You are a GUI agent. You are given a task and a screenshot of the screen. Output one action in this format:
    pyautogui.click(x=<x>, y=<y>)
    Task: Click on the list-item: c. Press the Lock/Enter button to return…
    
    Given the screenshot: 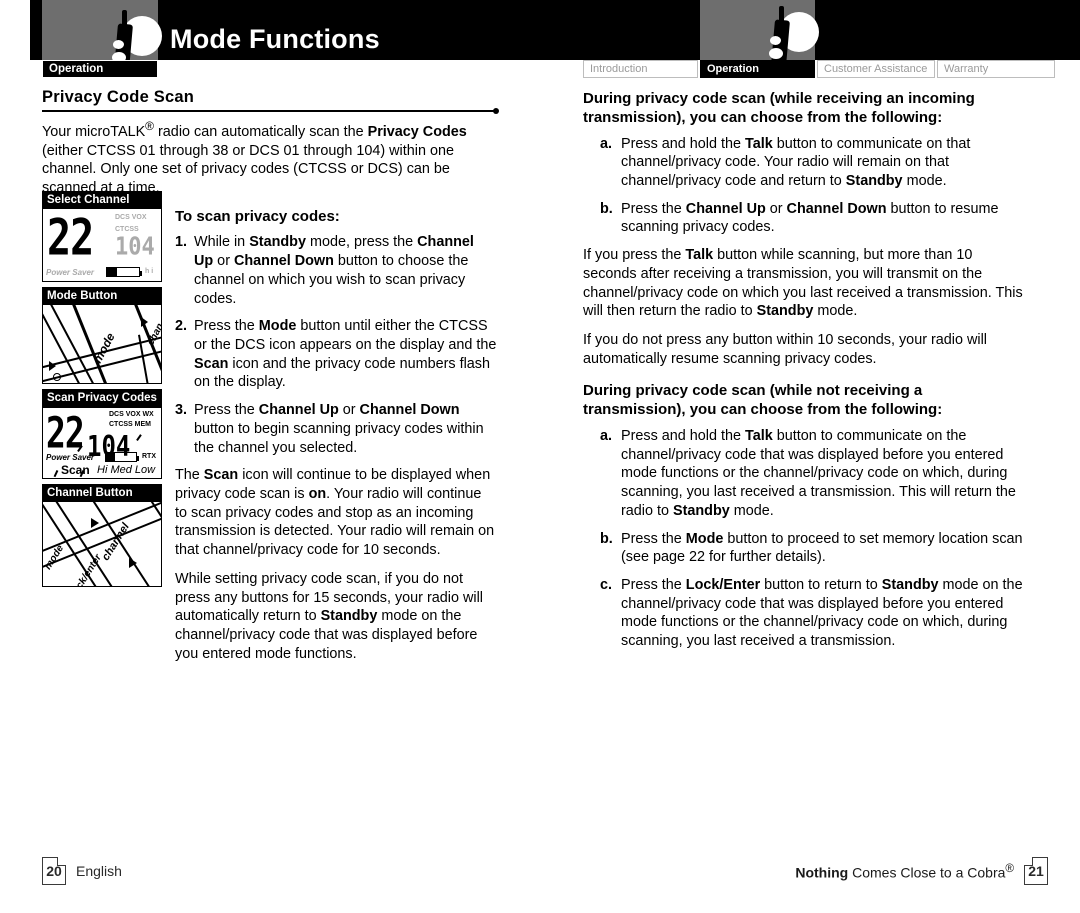 What is the action you would take?
    pyautogui.click(x=814, y=613)
    